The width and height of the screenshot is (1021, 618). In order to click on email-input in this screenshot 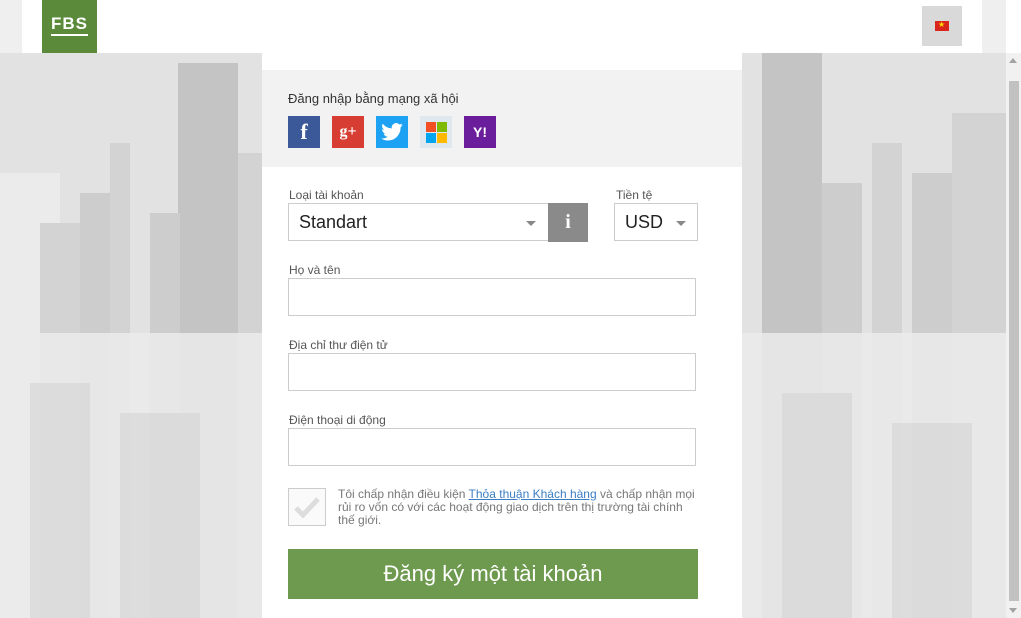, I will do `click(492, 372)`.